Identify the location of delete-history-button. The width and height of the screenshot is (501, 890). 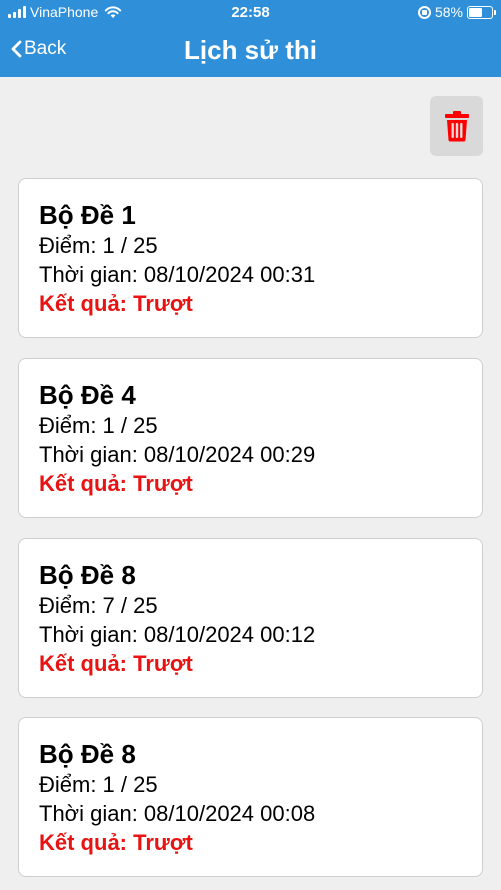
(456, 126).